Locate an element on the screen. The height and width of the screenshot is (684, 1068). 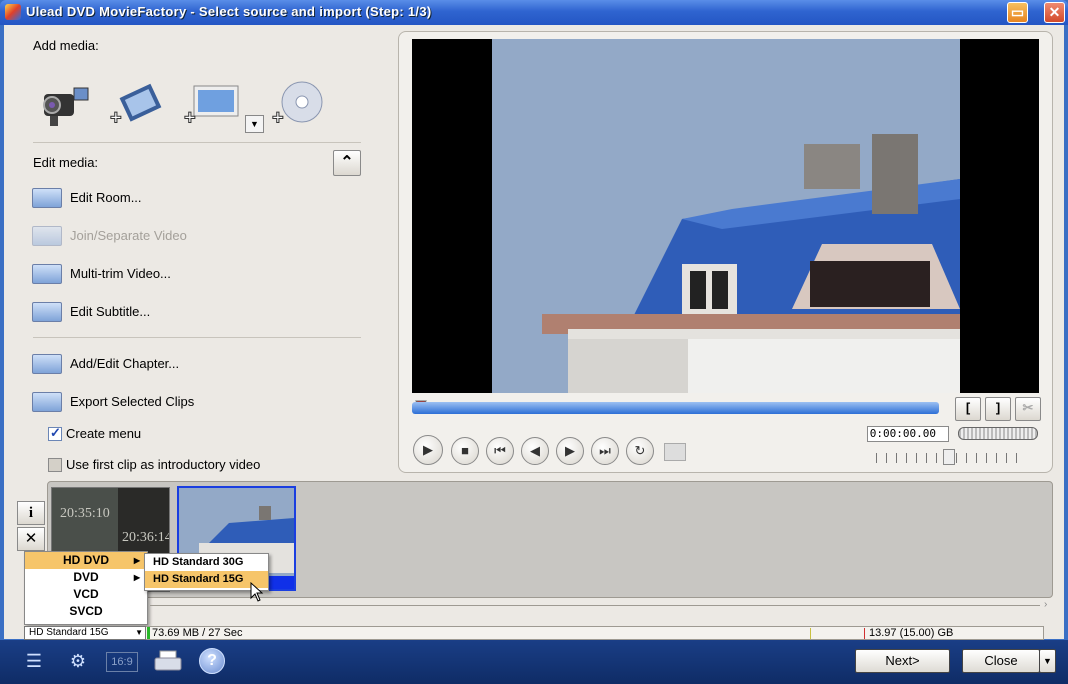
menu-item-svcd: SVCD is located at coordinates (86, 611).